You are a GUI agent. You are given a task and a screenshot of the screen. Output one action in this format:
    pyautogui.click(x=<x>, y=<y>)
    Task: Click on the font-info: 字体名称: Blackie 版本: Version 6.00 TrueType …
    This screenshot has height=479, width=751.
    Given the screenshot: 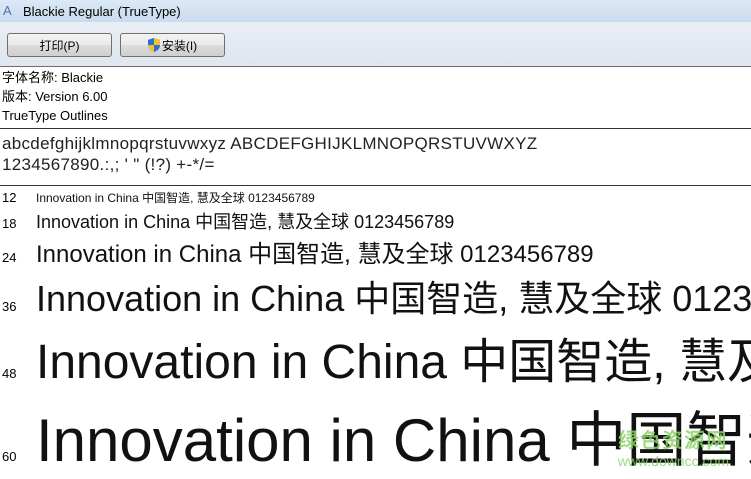 What is the action you would take?
    pyautogui.click(x=55, y=96)
    